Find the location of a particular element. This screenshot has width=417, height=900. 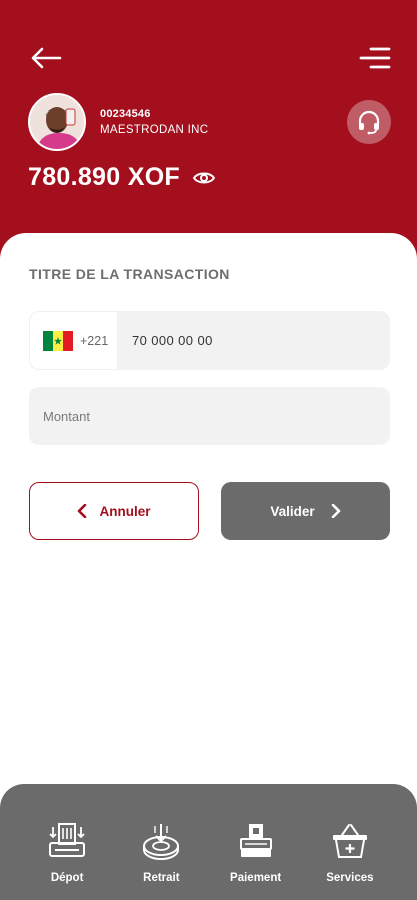

payment-icon is located at coordinates (256, 841).